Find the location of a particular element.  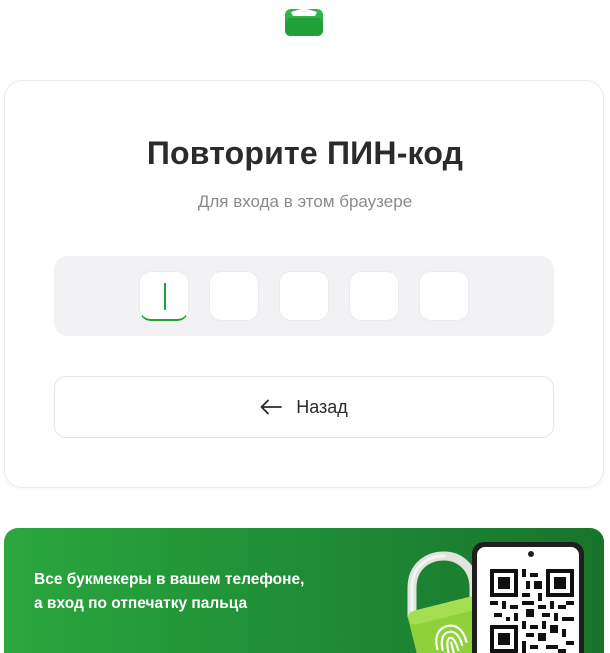

page-title: Повторите ПИН-код is located at coordinates (305, 153).